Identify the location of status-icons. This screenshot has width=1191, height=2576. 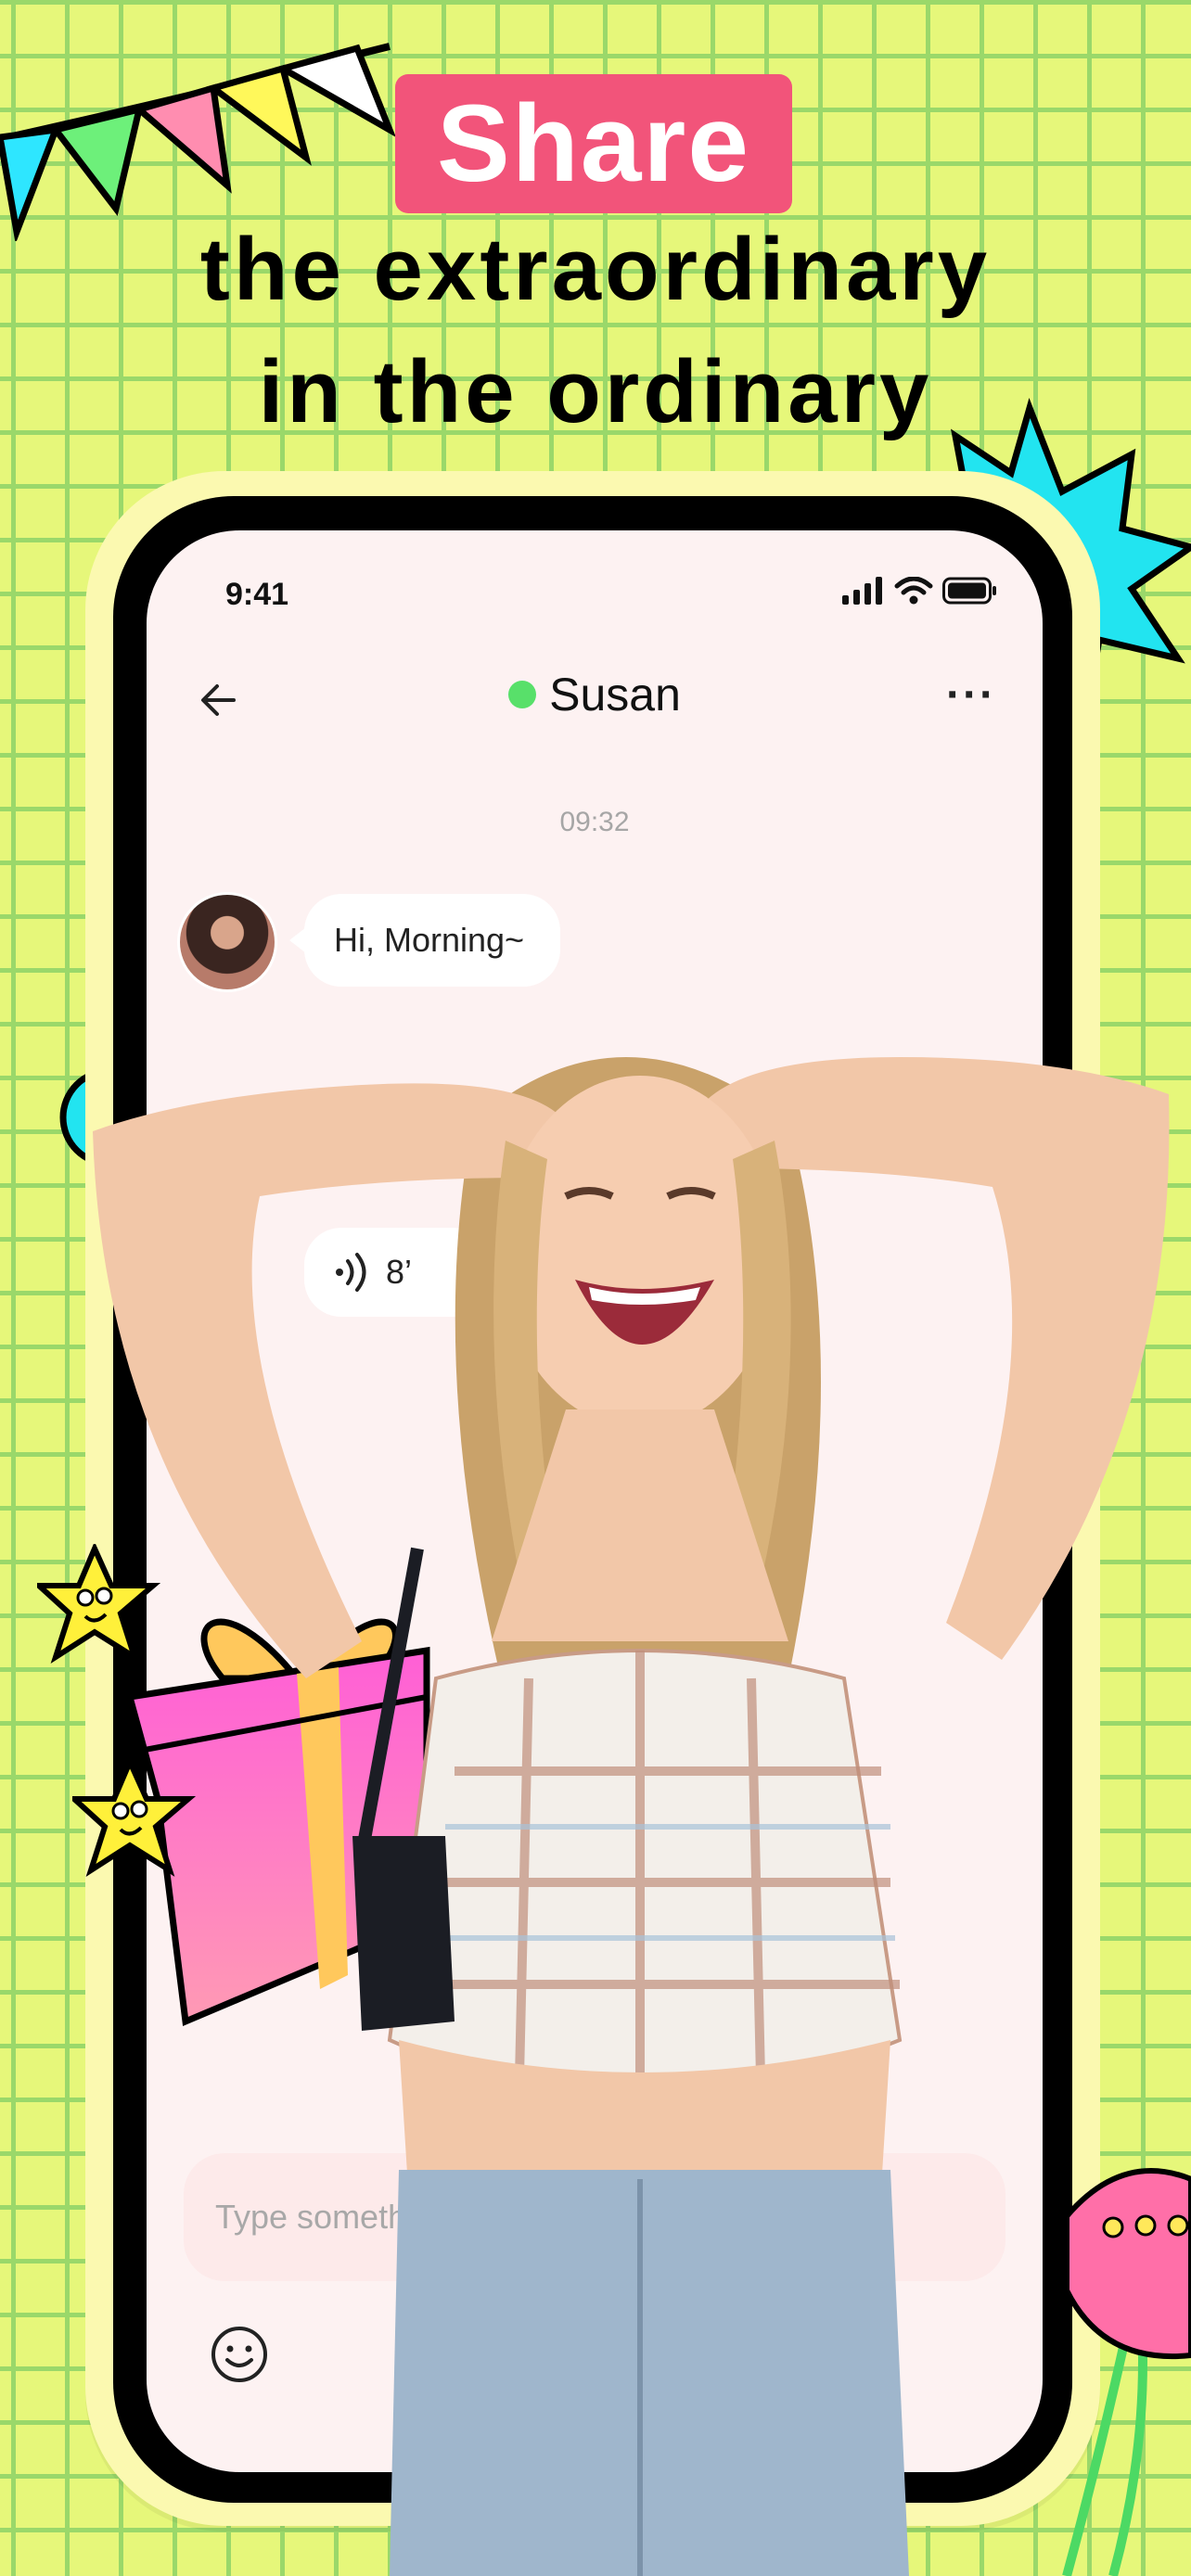
(920, 591).